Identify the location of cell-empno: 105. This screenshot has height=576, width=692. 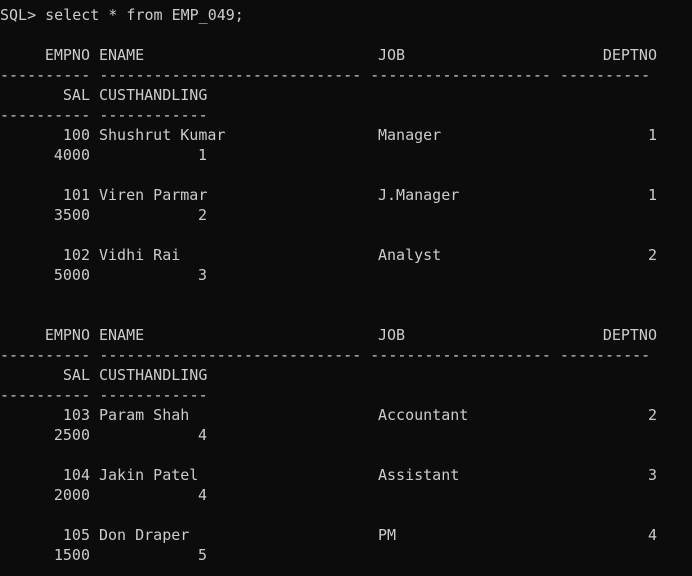
(76, 535).